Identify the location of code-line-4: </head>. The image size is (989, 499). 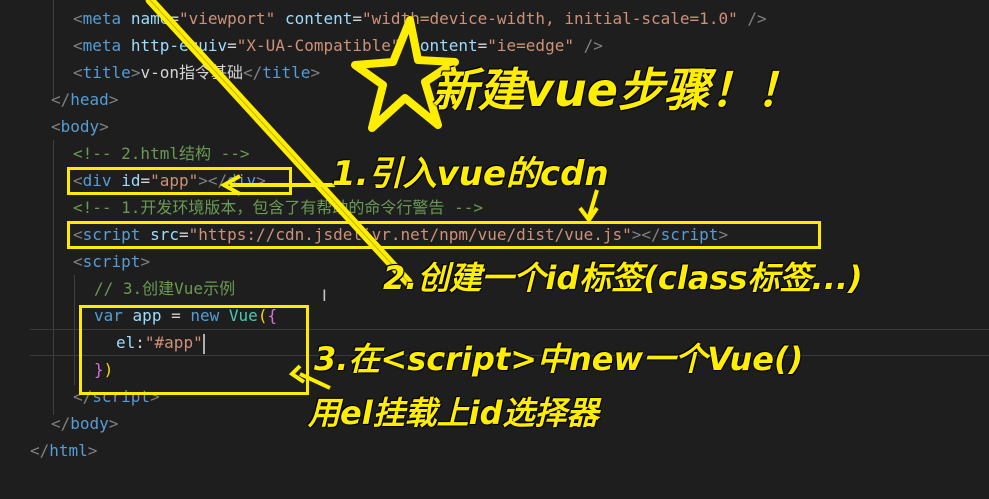
(85, 99).